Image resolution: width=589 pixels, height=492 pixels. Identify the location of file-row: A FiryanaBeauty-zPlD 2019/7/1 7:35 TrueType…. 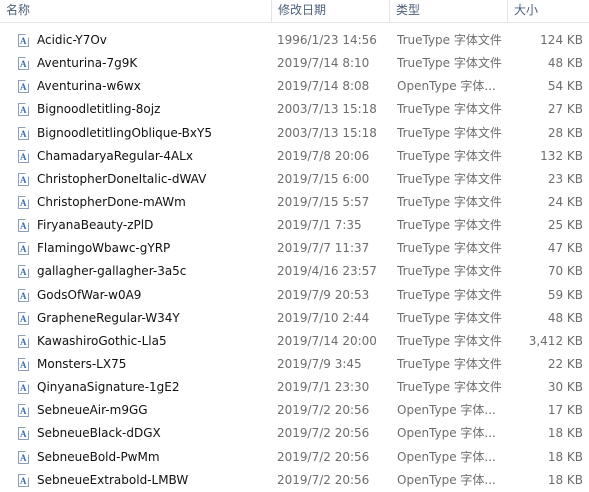
(294, 225).